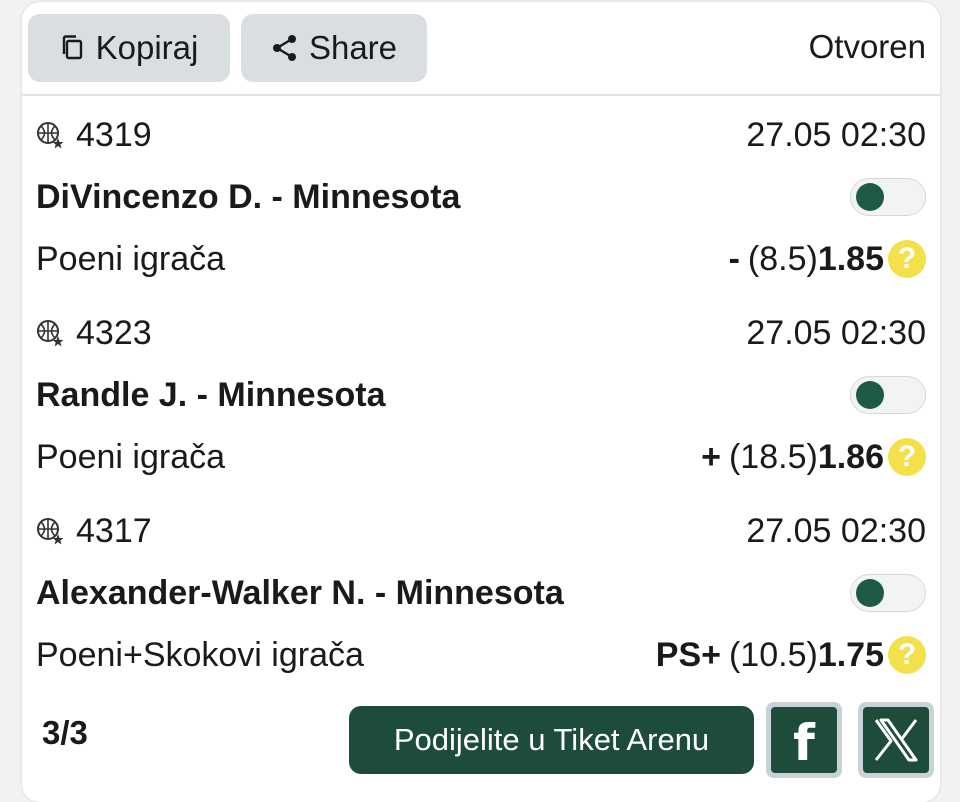 The width and height of the screenshot is (960, 802). I want to click on bet-match: Randle J. - Minnesota, so click(211, 394).